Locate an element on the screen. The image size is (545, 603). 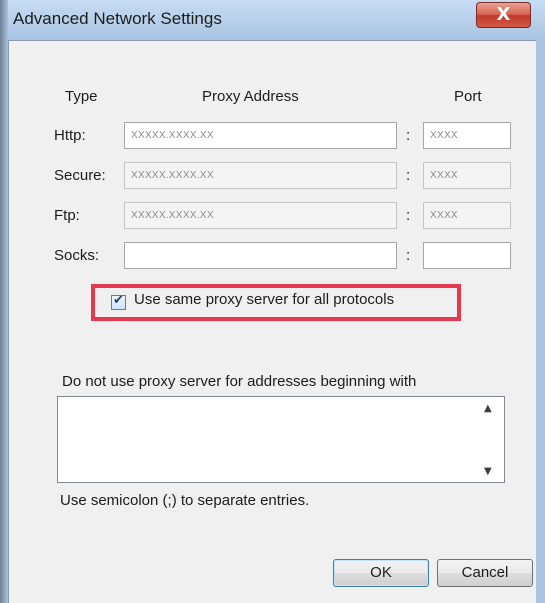
close-button: X is located at coordinates (503, 15).